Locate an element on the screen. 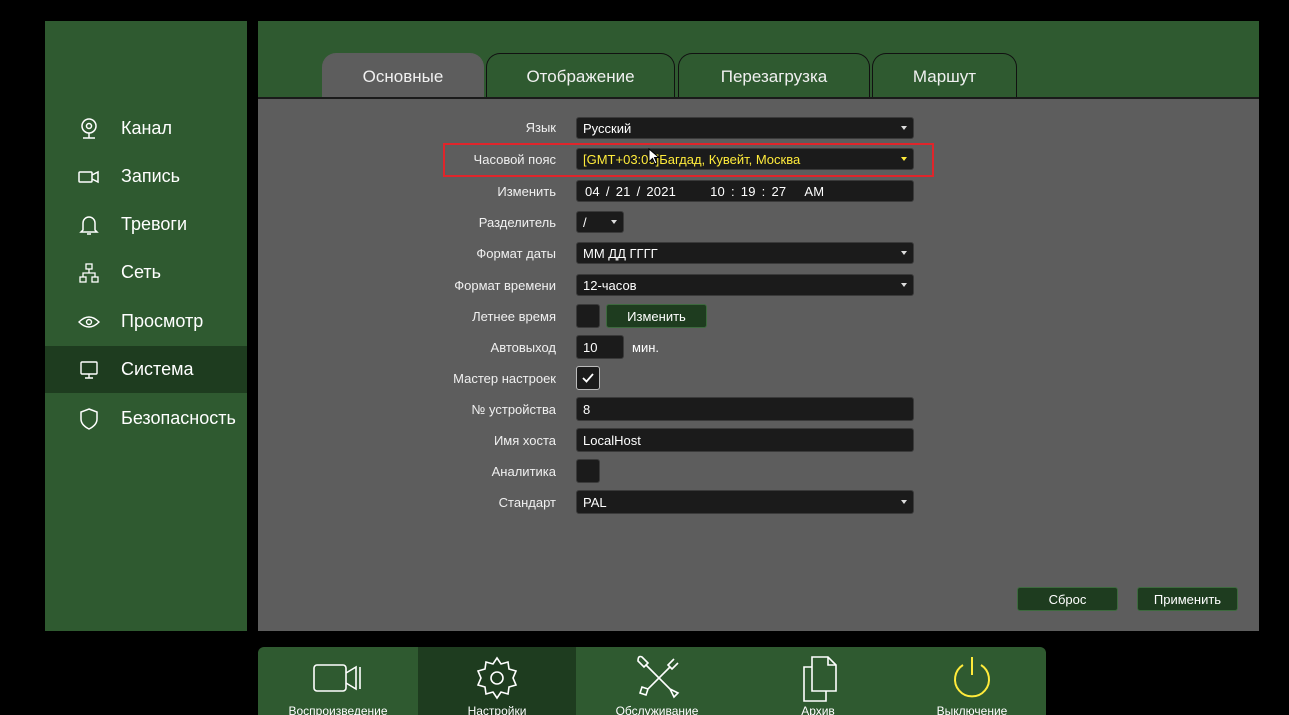  hour-value: 10 is located at coordinates (717, 191).